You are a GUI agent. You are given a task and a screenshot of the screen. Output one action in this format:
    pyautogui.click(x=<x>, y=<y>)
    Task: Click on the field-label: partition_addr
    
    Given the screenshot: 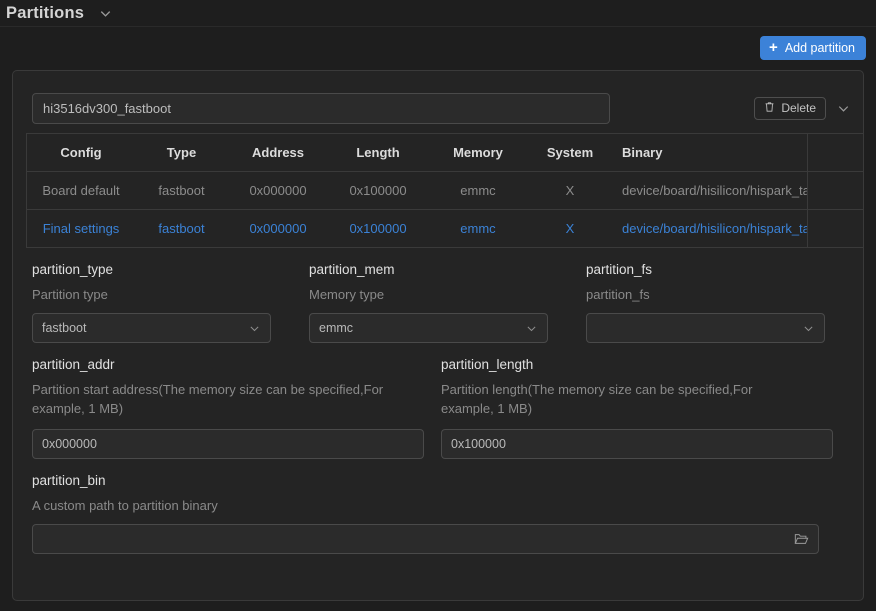 What is the action you would take?
    pyautogui.click(x=73, y=364)
    